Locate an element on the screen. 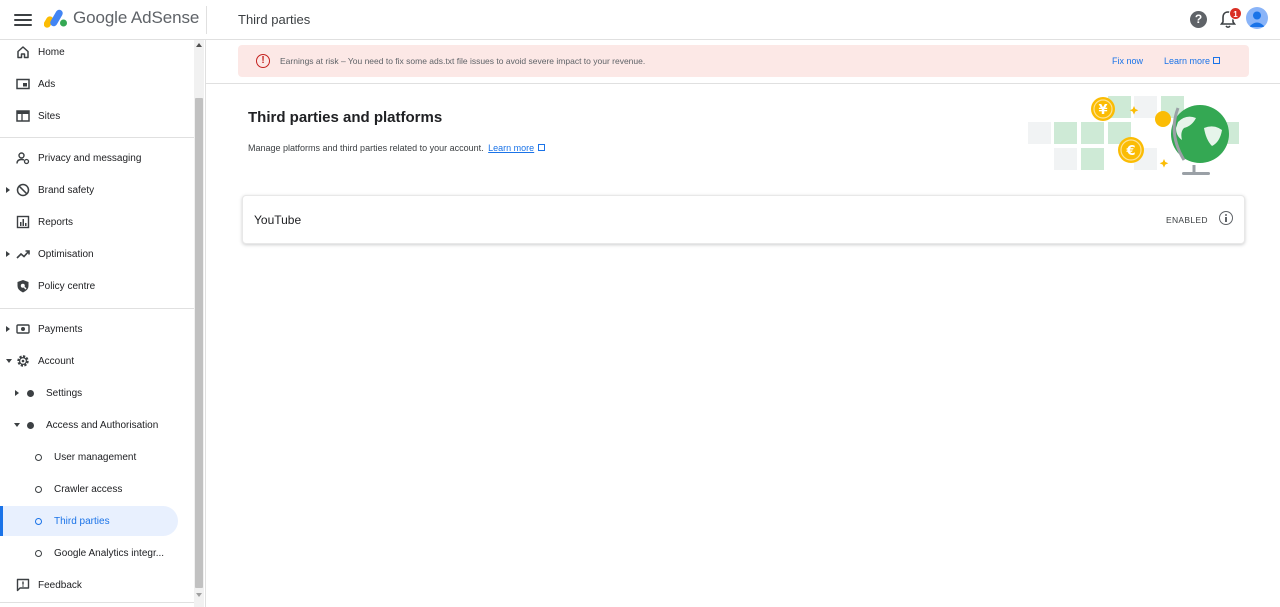 The image size is (1280, 607). learn-more-label: Learn more is located at coordinates (511, 148).